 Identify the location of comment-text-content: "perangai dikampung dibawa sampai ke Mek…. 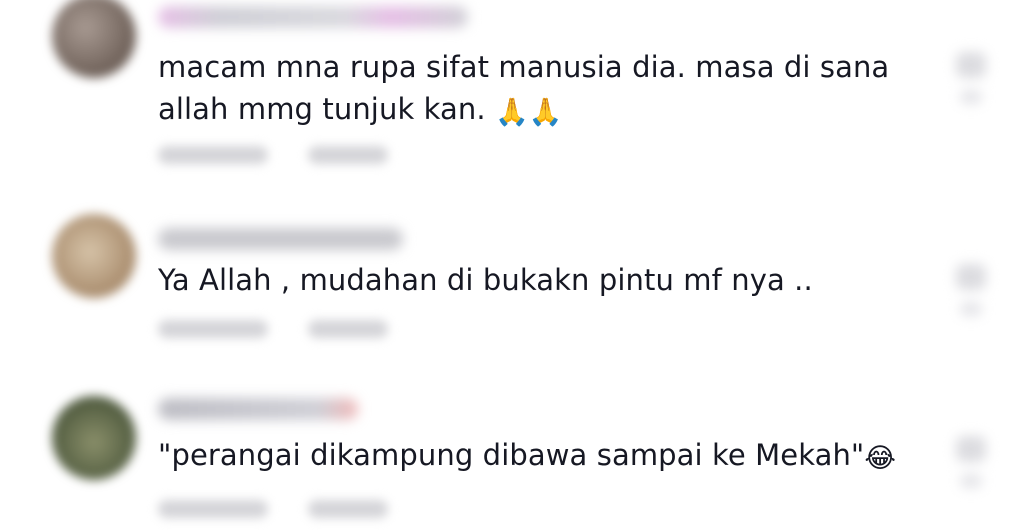
(511, 455).